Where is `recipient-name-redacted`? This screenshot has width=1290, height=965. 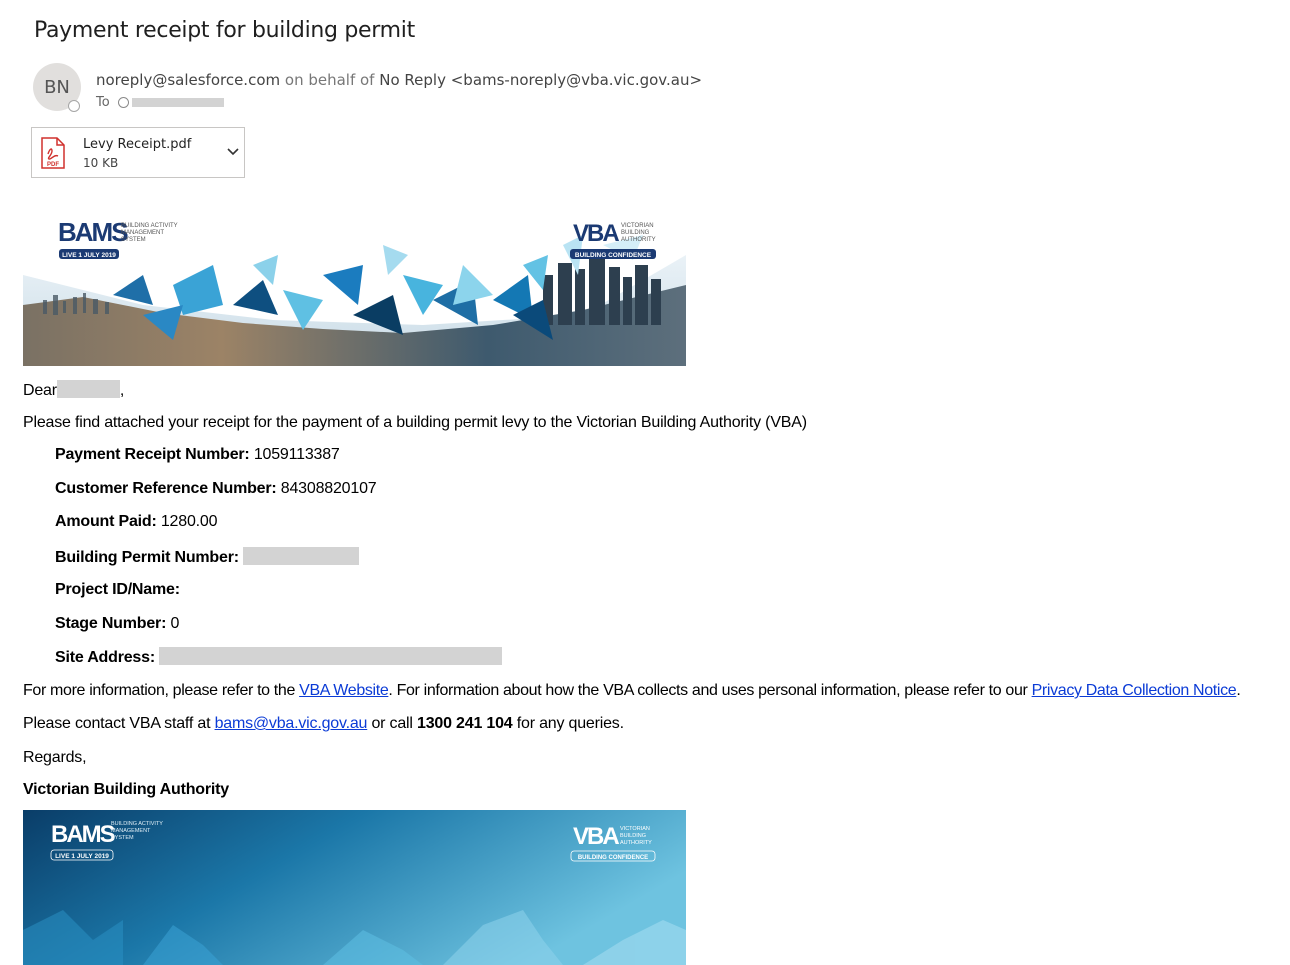
recipient-name-redacted is located at coordinates (88, 389).